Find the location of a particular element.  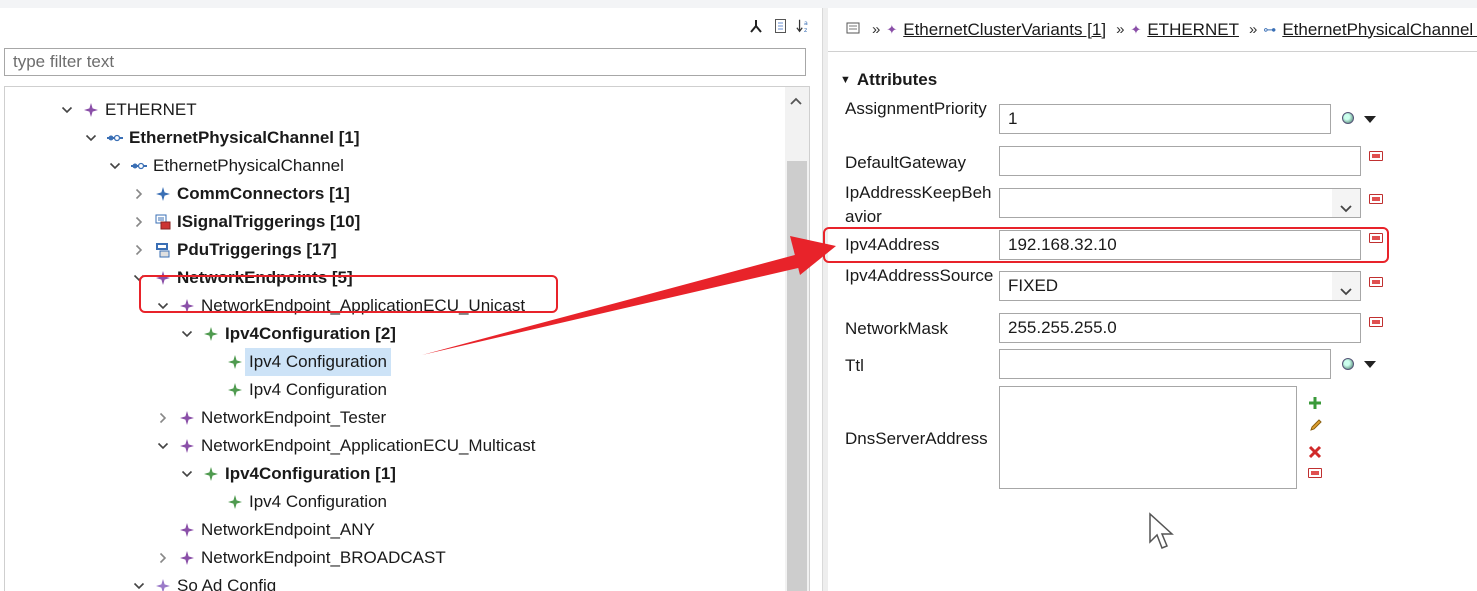

breadcrumb-item: EthernetClusterVariants [1] is located at coordinates (1004, 30).